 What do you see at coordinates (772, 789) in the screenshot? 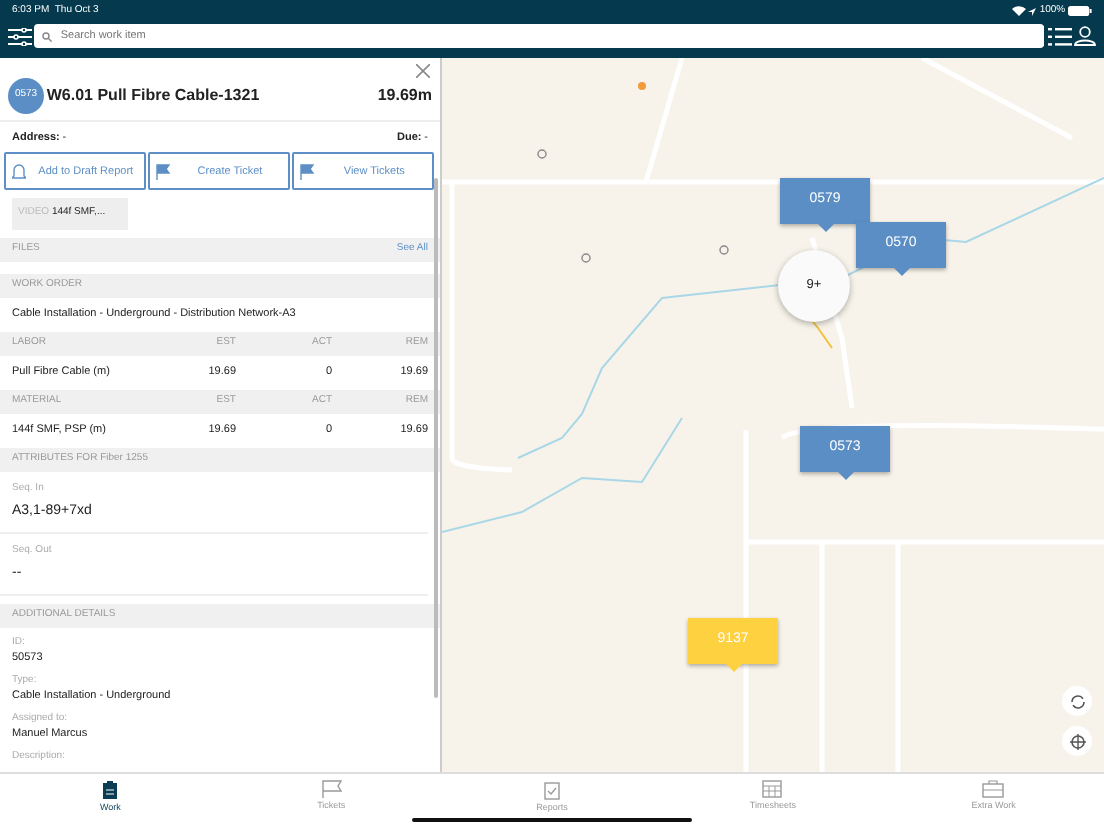
I see `calendar-icon` at bounding box center [772, 789].